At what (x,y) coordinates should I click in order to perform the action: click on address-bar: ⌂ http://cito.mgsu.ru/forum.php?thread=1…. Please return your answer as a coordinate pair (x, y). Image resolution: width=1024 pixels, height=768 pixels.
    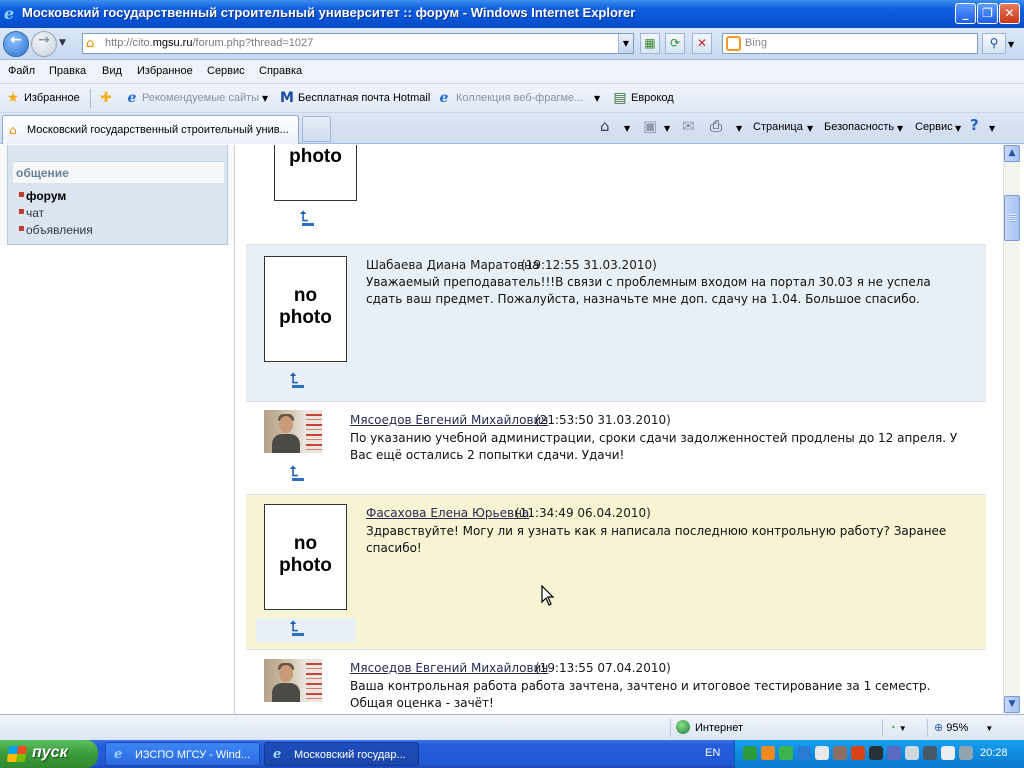
    Looking at the image, I should click on (358, 43).